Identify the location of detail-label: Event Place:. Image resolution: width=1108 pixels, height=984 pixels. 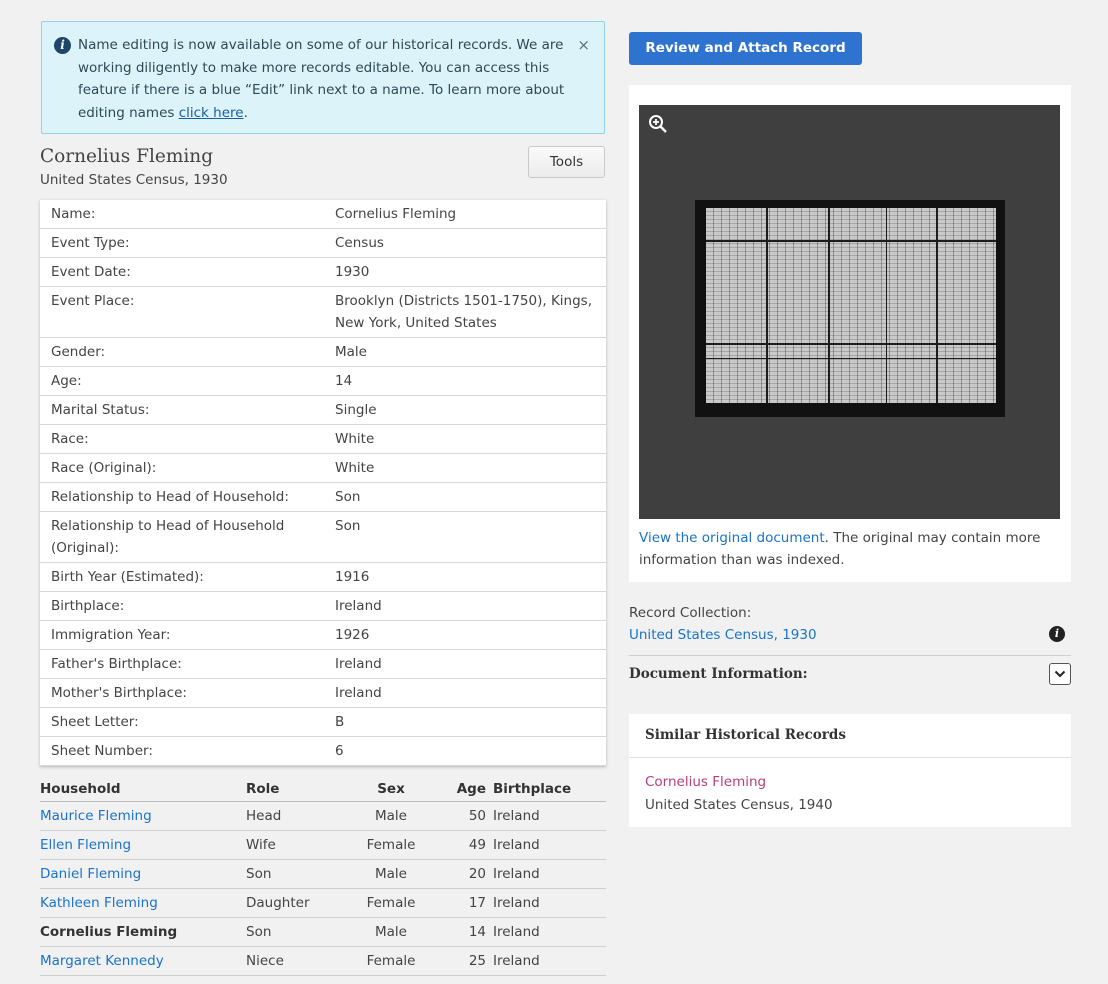
(93, 301).